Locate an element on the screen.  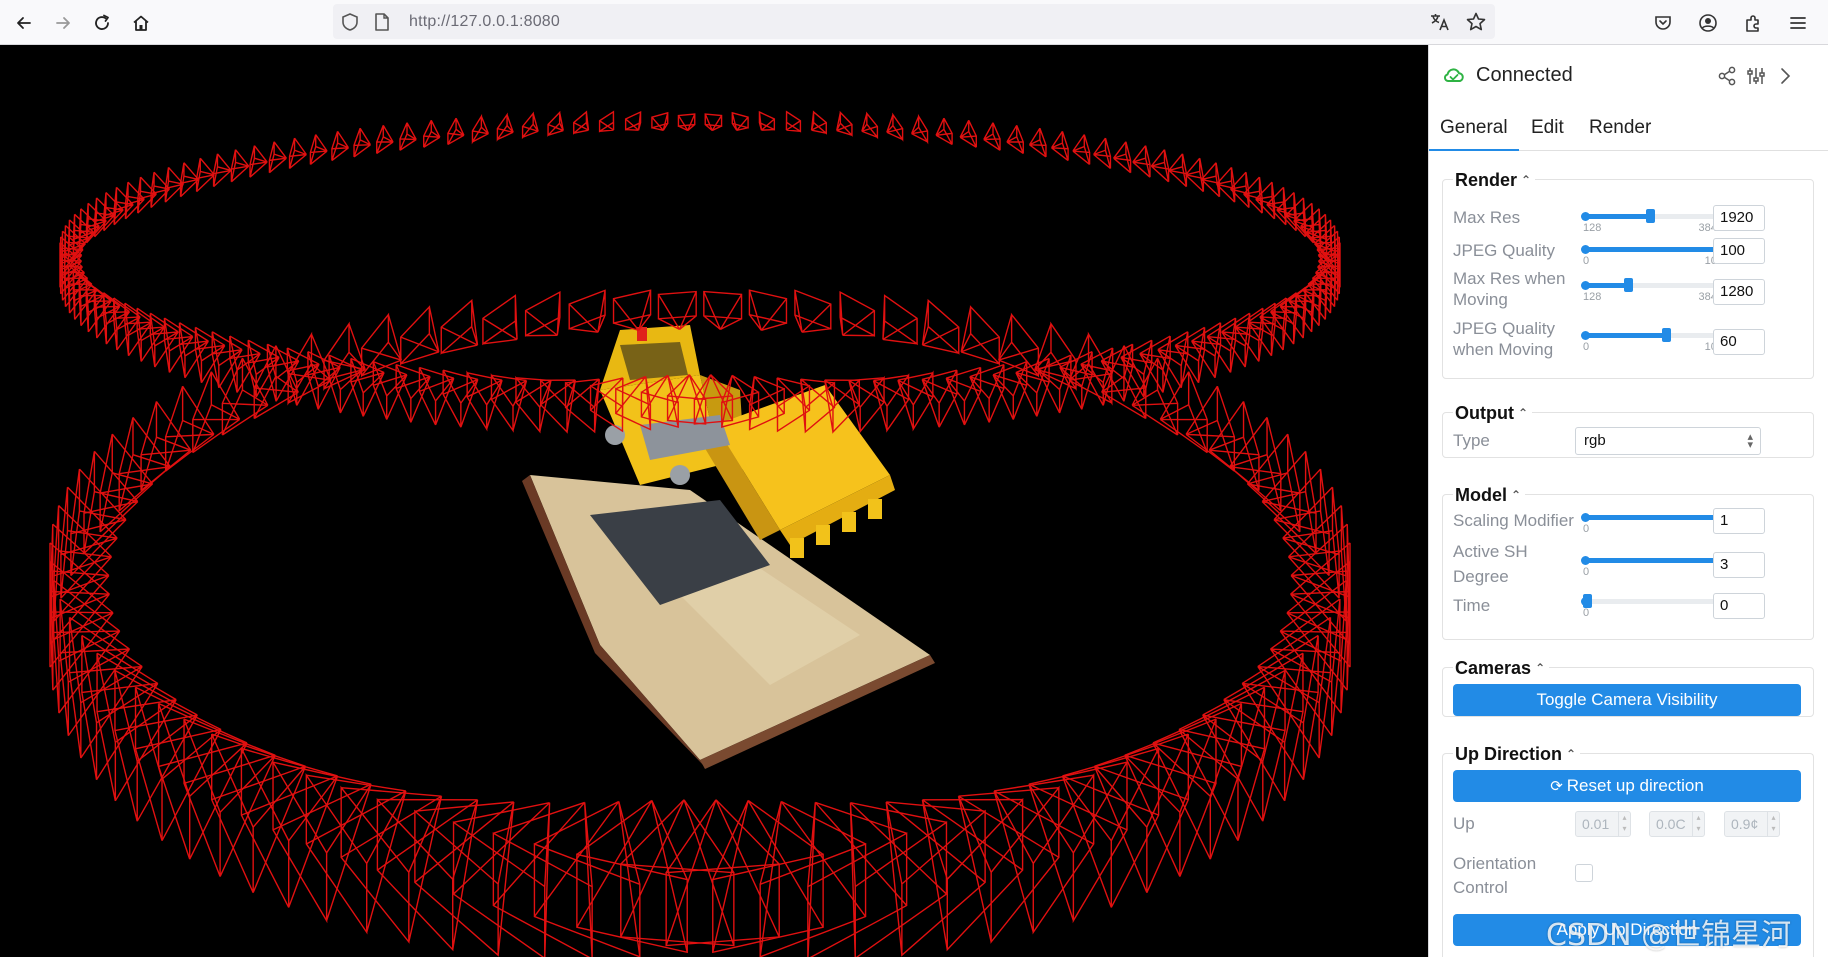
tab-render: Render is located at coordinates (1620, 128).